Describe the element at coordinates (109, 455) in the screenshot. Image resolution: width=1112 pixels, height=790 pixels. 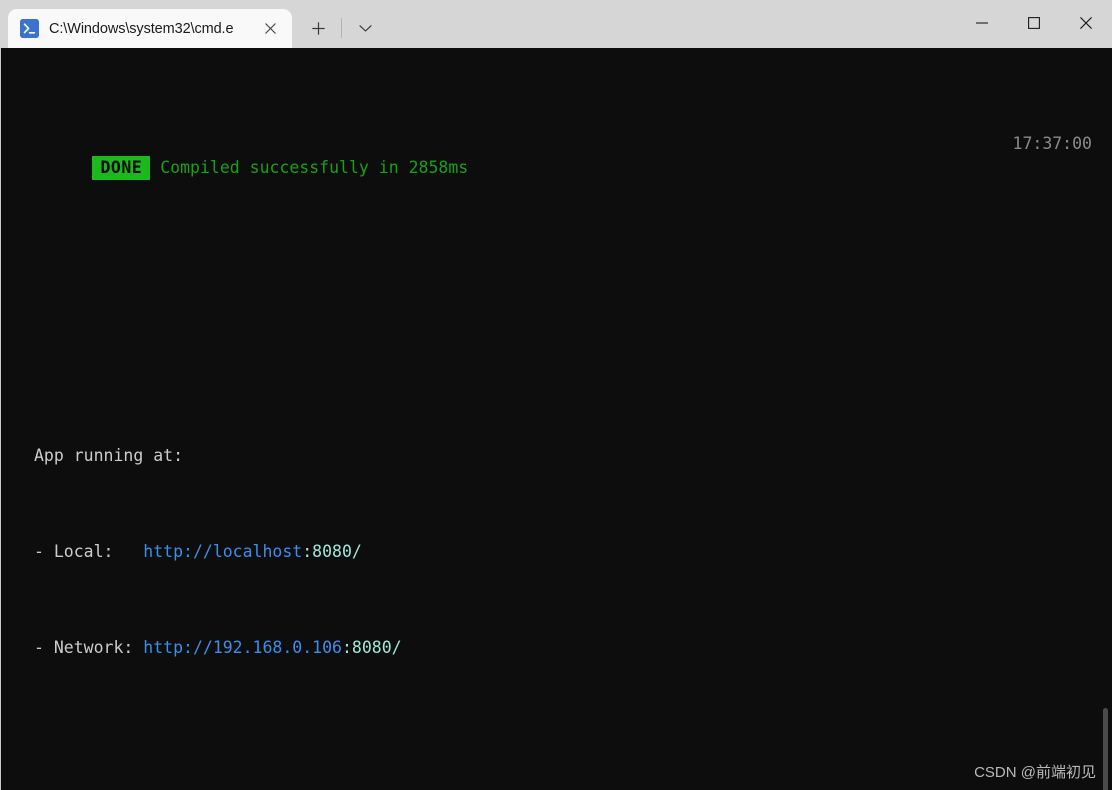
I see `text-app-running: App running at:` at that location.